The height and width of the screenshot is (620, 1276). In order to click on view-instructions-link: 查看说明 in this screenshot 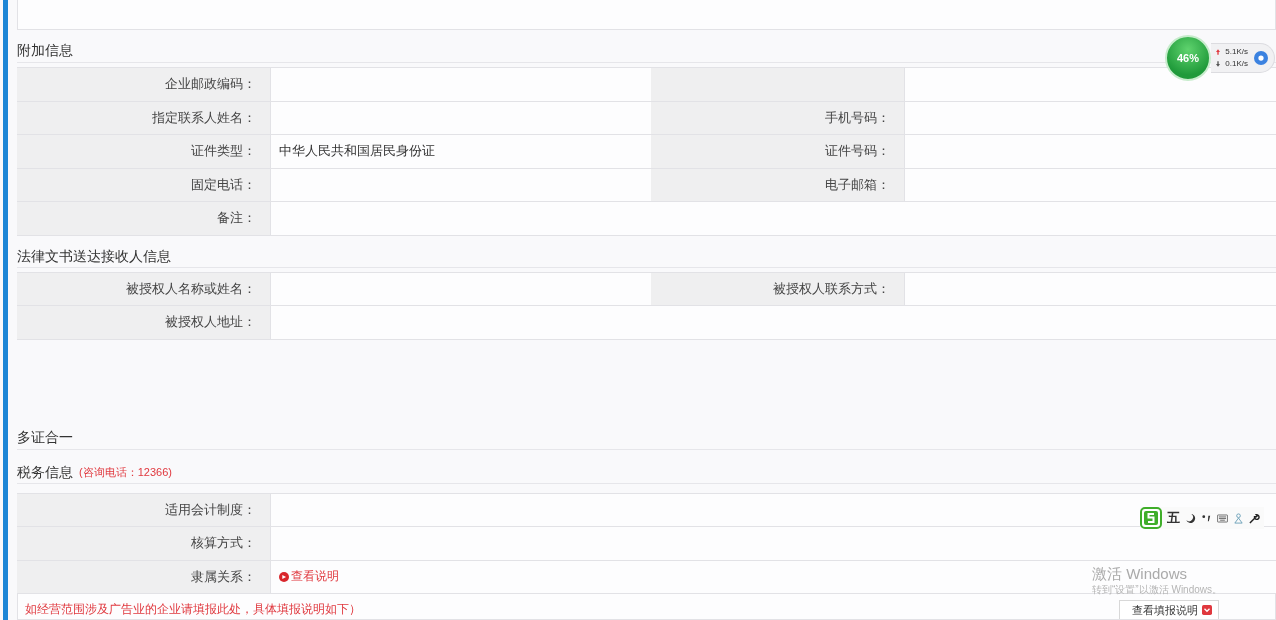, I will do `click(309, 577)`.